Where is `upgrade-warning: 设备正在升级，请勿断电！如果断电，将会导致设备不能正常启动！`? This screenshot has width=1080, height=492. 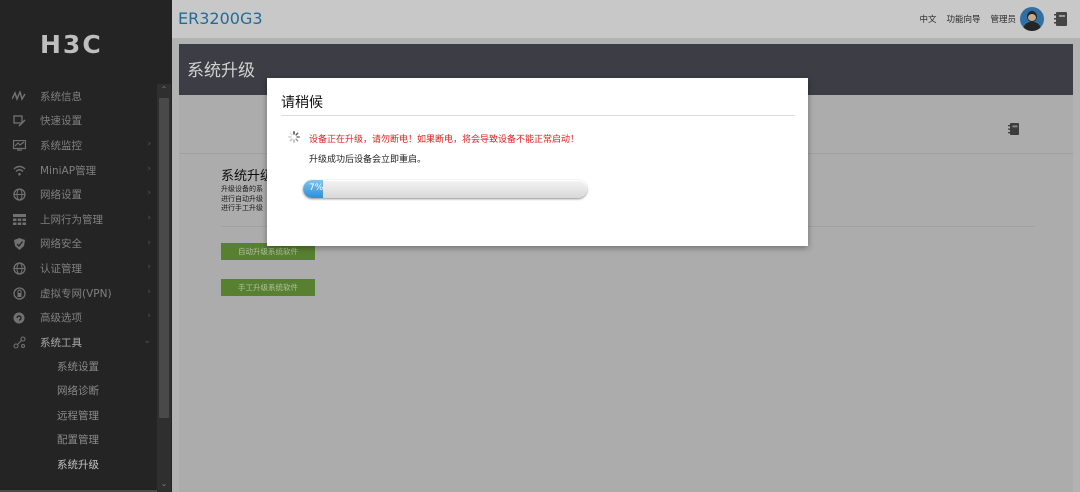
upgrade-warning: 设备正在升级，请勿断电！如果断电，将会导致设备不能正常启动！ is located at coordinates (444, 140).